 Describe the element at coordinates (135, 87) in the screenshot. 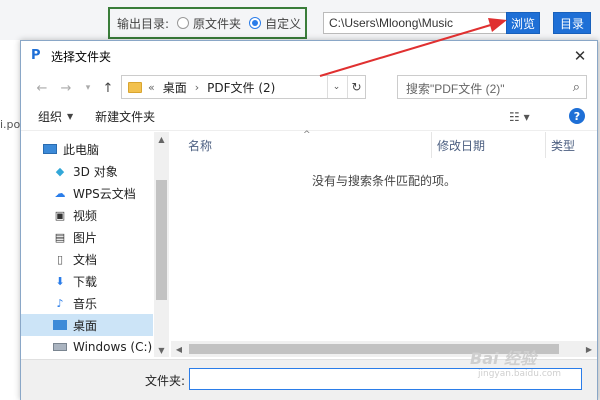

I see `folder-icon` at that location.